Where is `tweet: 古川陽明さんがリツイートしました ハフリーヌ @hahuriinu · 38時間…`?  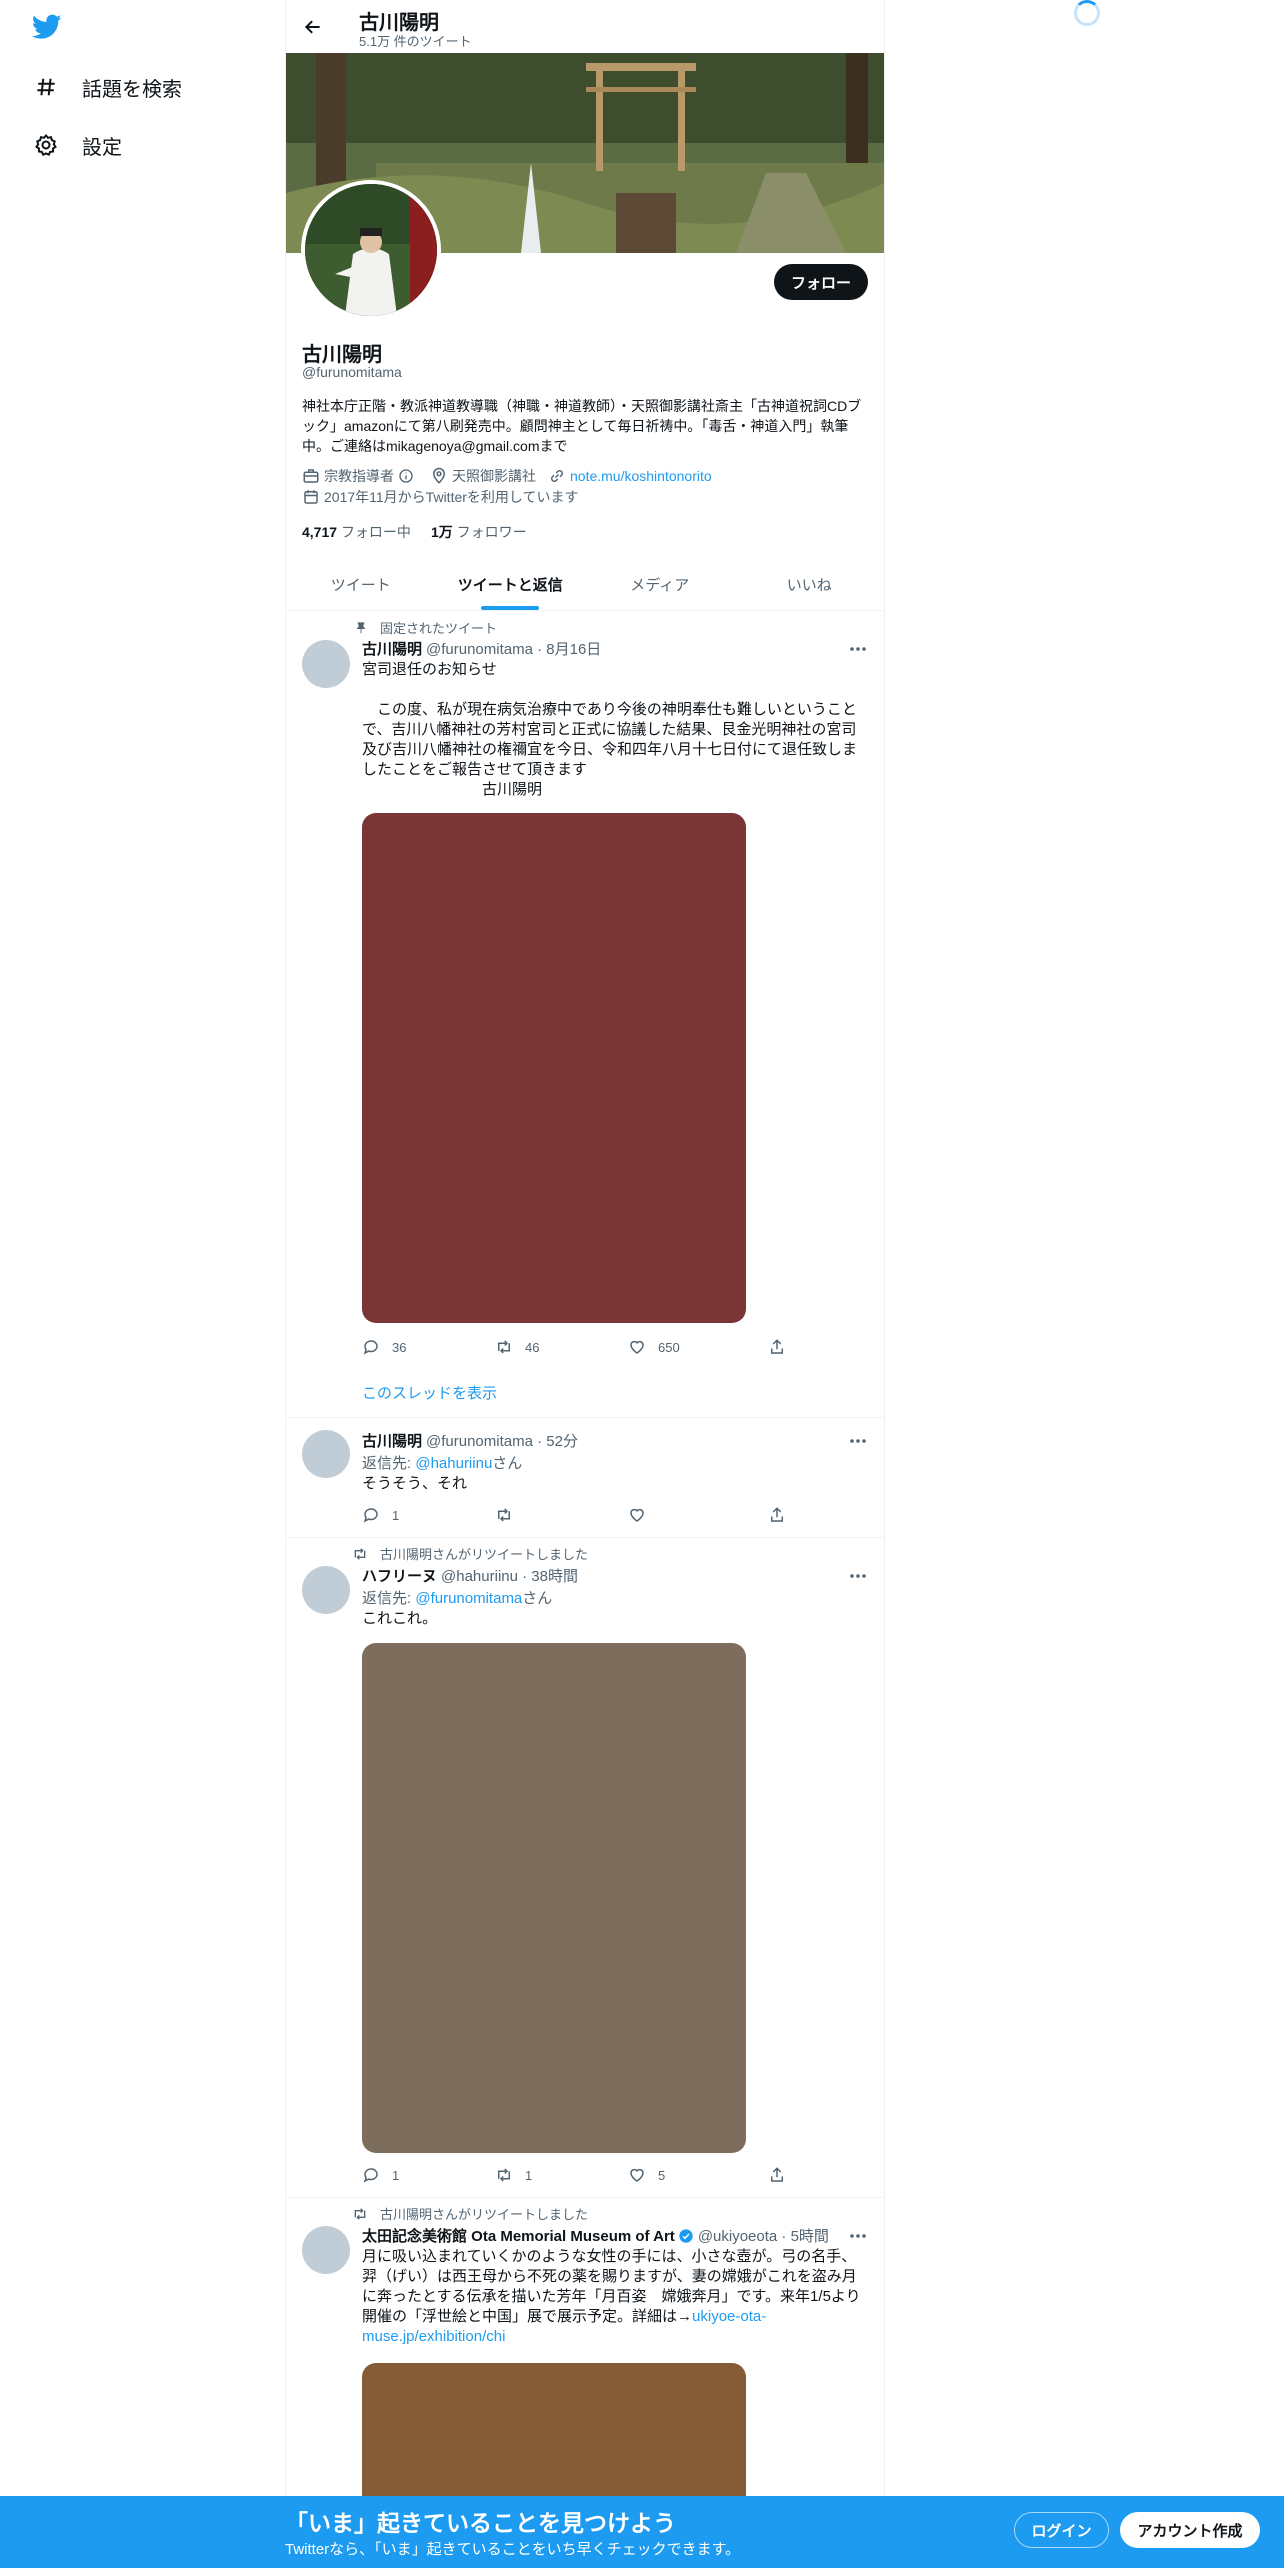
tweet: 古川陽明さんがリツイートしました ハフリーヌ @hahuriinu · 38時間… is located at coordinates (585, 1868).